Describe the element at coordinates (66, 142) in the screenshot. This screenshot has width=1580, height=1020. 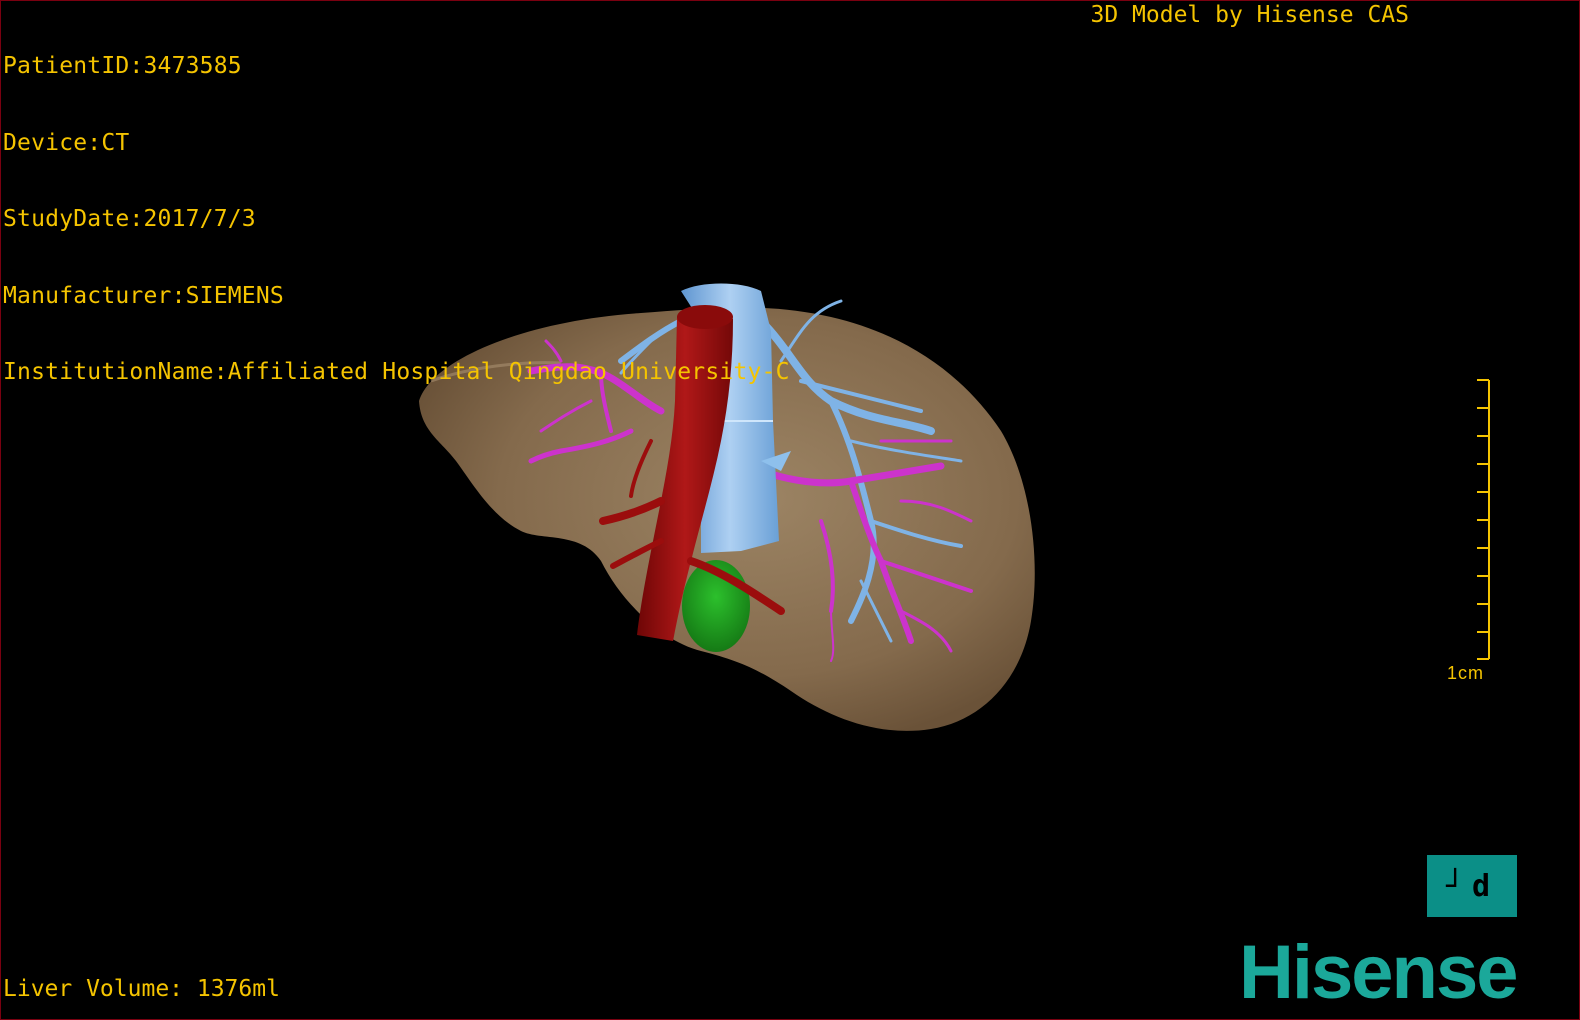
I see `device: Device:CT` at that location.